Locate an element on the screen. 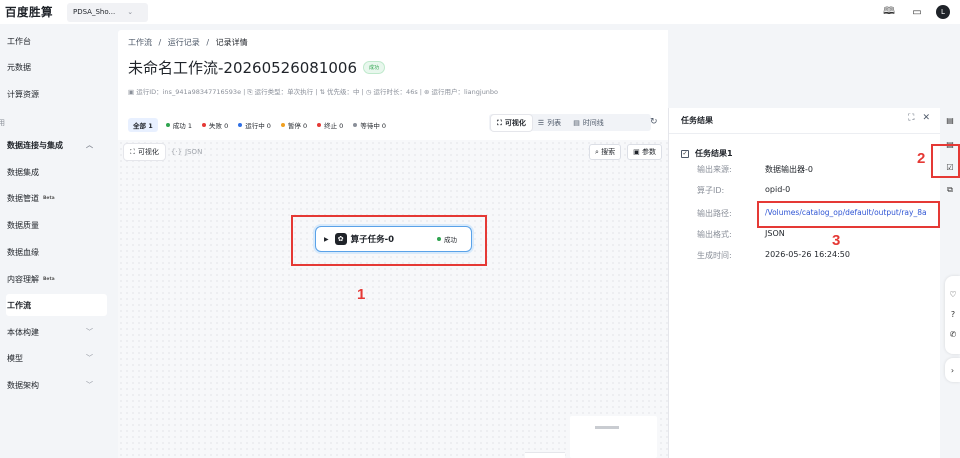 The width and height of the screenshot is (960, 458). filter-success: 成功 1 is located at coordinates (178, 125).